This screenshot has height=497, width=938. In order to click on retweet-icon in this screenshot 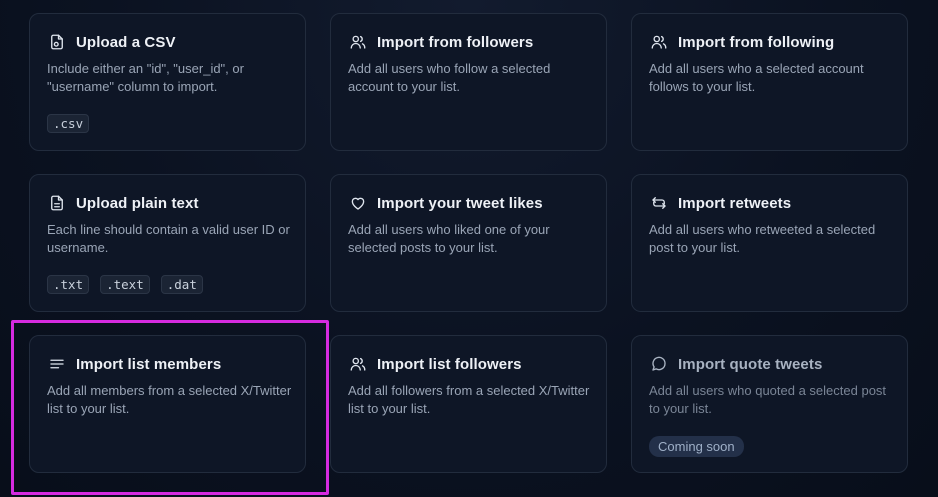, I will do `click(659, 203)`.